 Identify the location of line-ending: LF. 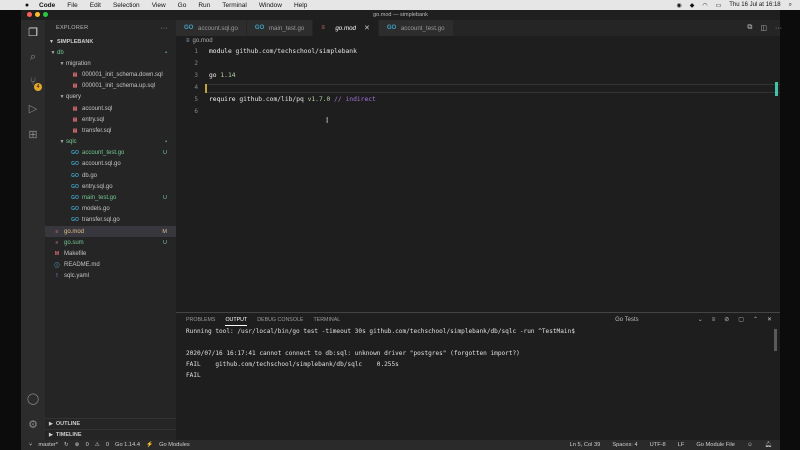
(681, 445).